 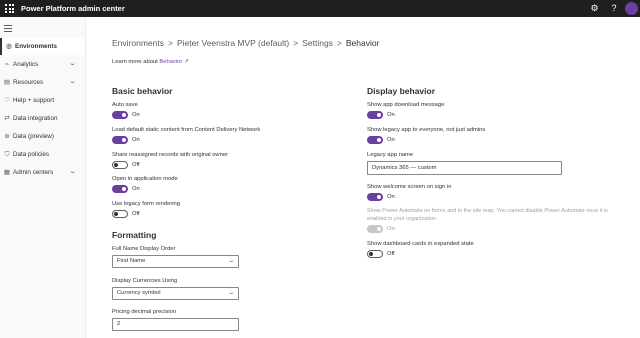 I want to click on sidebar-item-admin-centers: ▦ Admin centers ⌄, so click(x=42, y=172).